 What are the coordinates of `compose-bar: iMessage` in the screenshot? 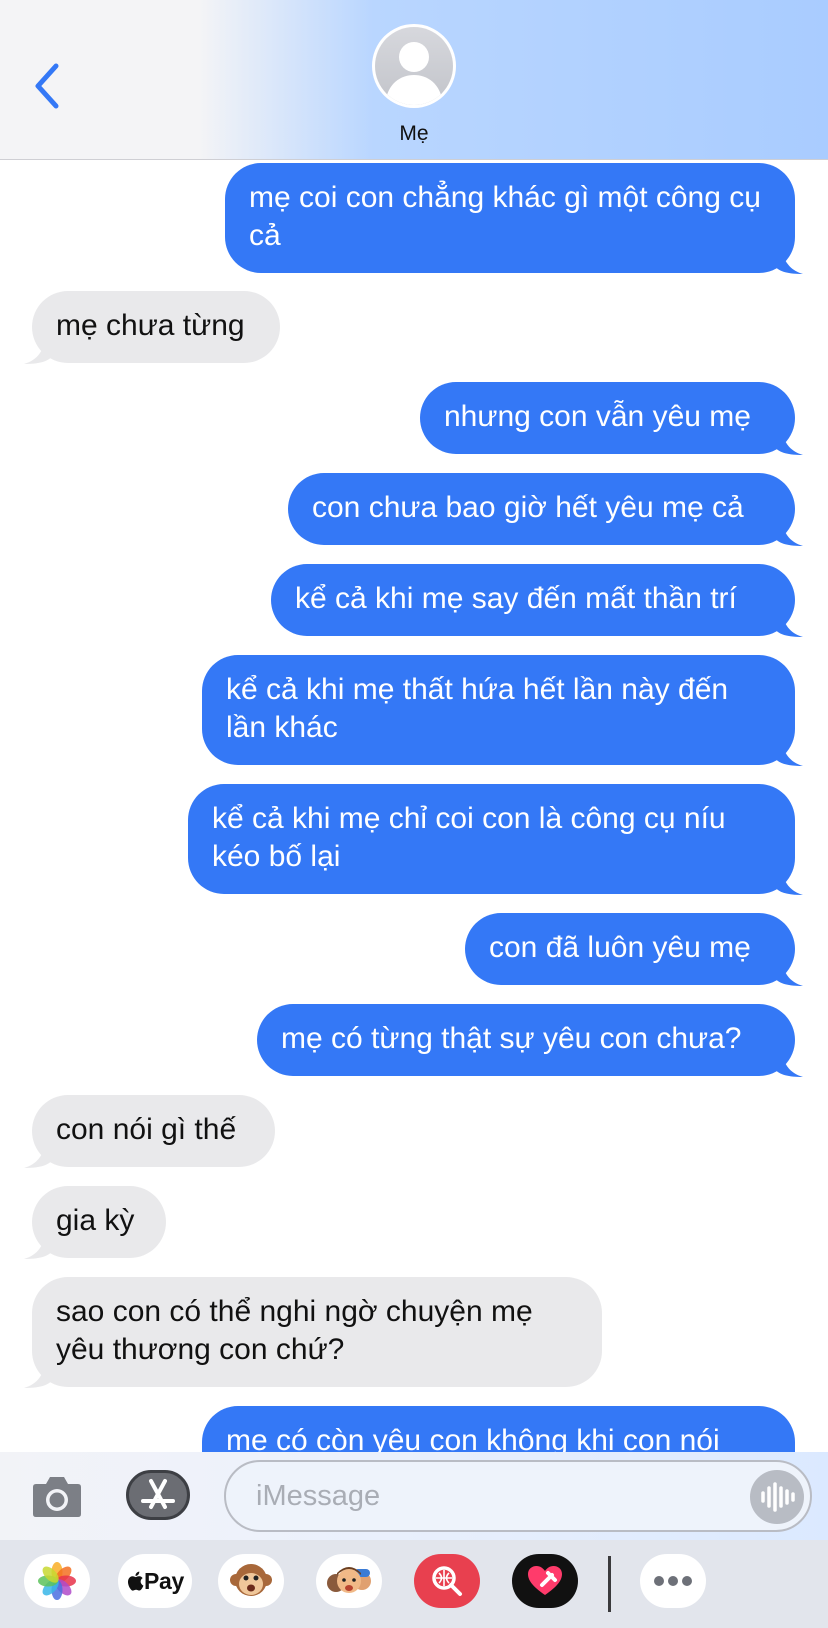 It's located at (414, 1496).